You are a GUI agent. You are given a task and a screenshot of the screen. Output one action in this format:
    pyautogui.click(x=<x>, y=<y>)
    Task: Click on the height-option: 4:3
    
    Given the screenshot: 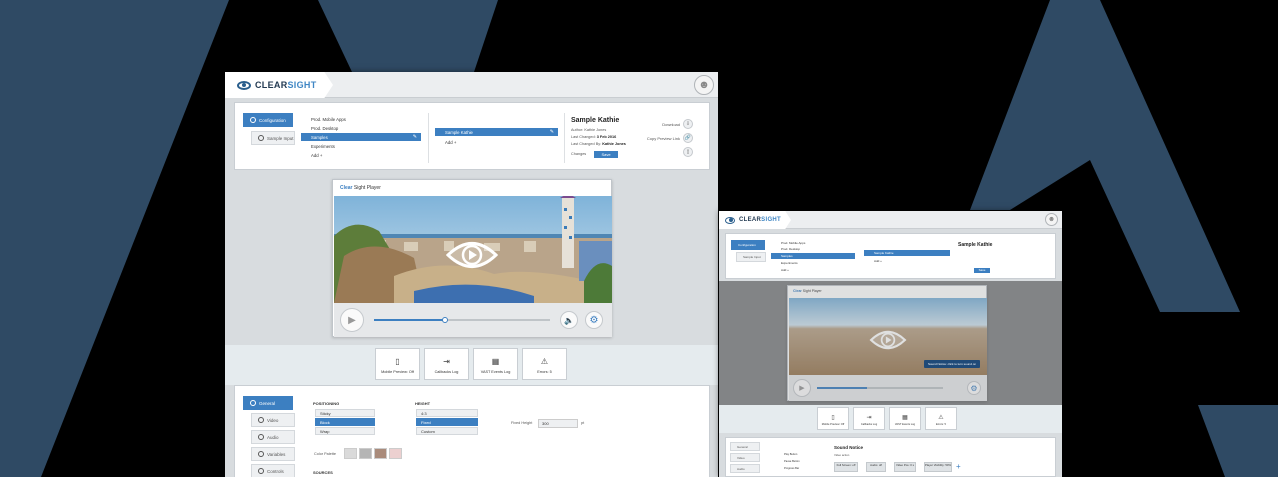 What is the action you would take?
    pyautogui.click(x=447, y=413)
    